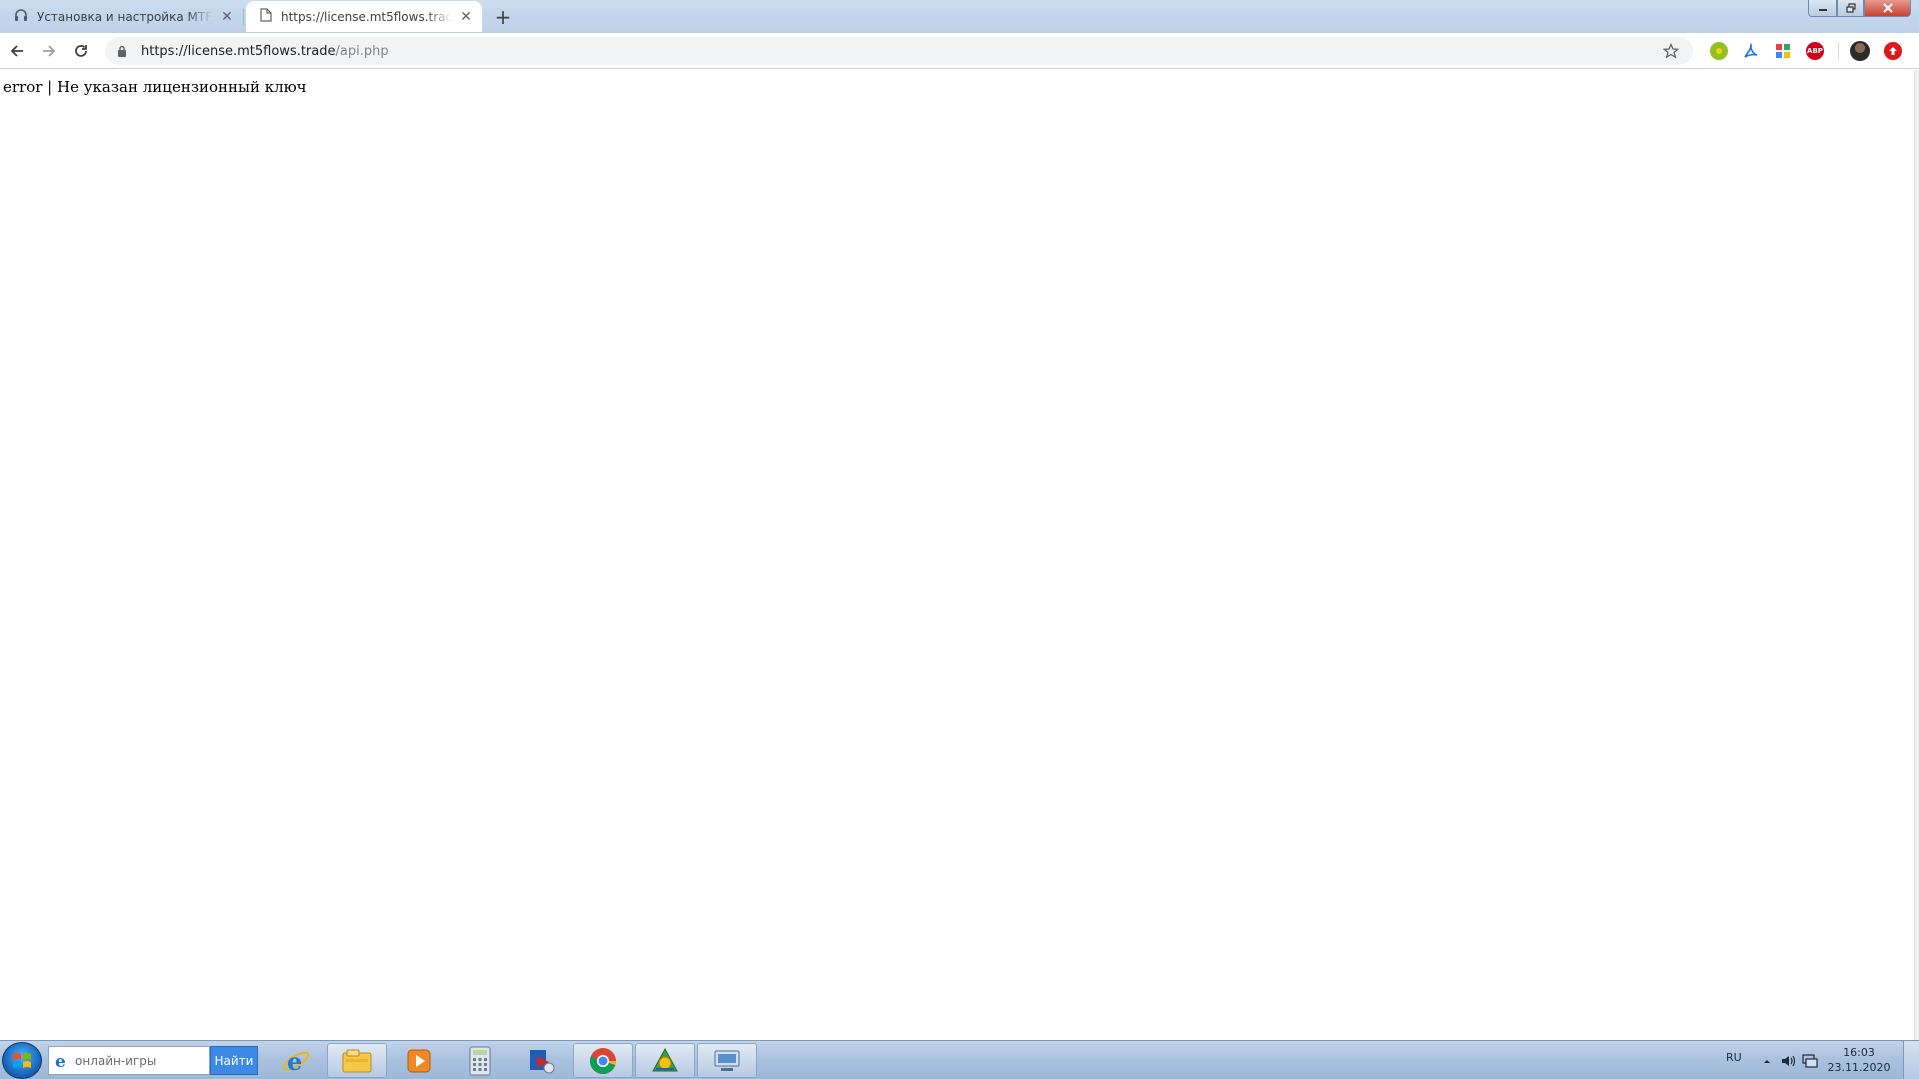 This screenshot has width=1919, height=1079. What do you see at coordinates (1810, 1061) in the screenshot?
I see `network-status-icon` at bounding box center [1810, 1061].